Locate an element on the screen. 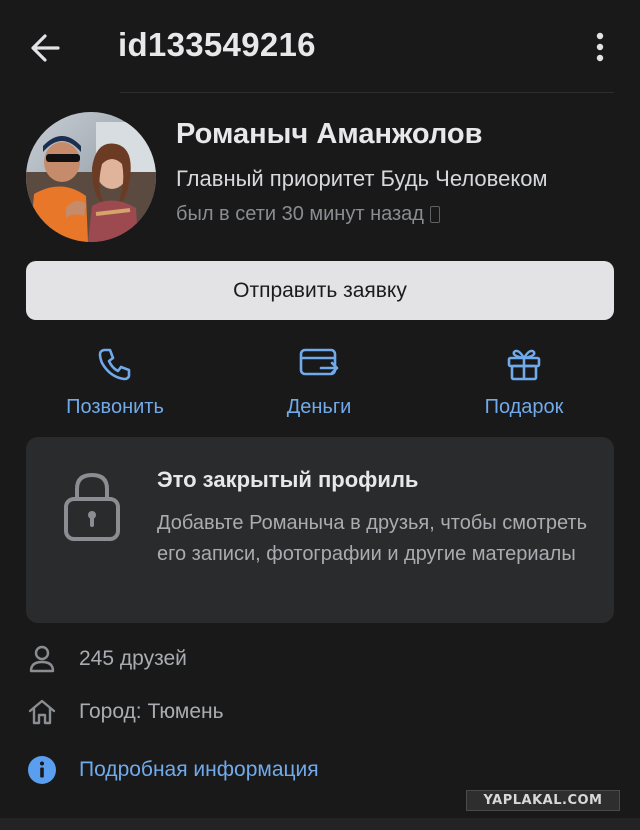  page-title: id133549216 is located at coordinates (217, 44).